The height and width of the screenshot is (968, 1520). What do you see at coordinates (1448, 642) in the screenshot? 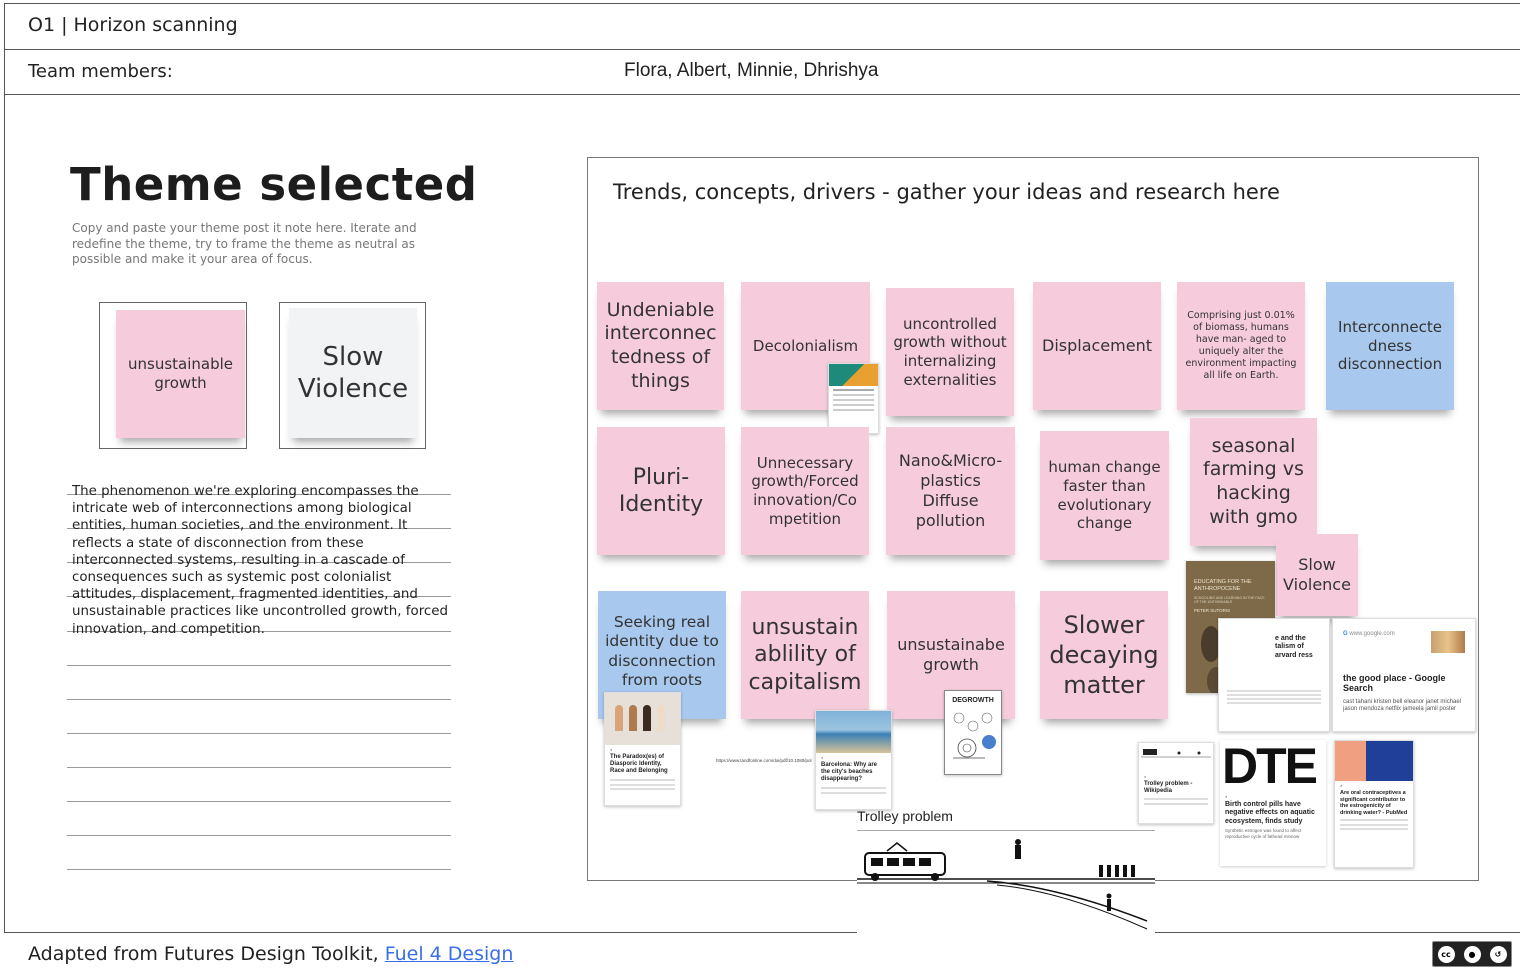
I see `thumbnail` at bounding box center [1448, 642].